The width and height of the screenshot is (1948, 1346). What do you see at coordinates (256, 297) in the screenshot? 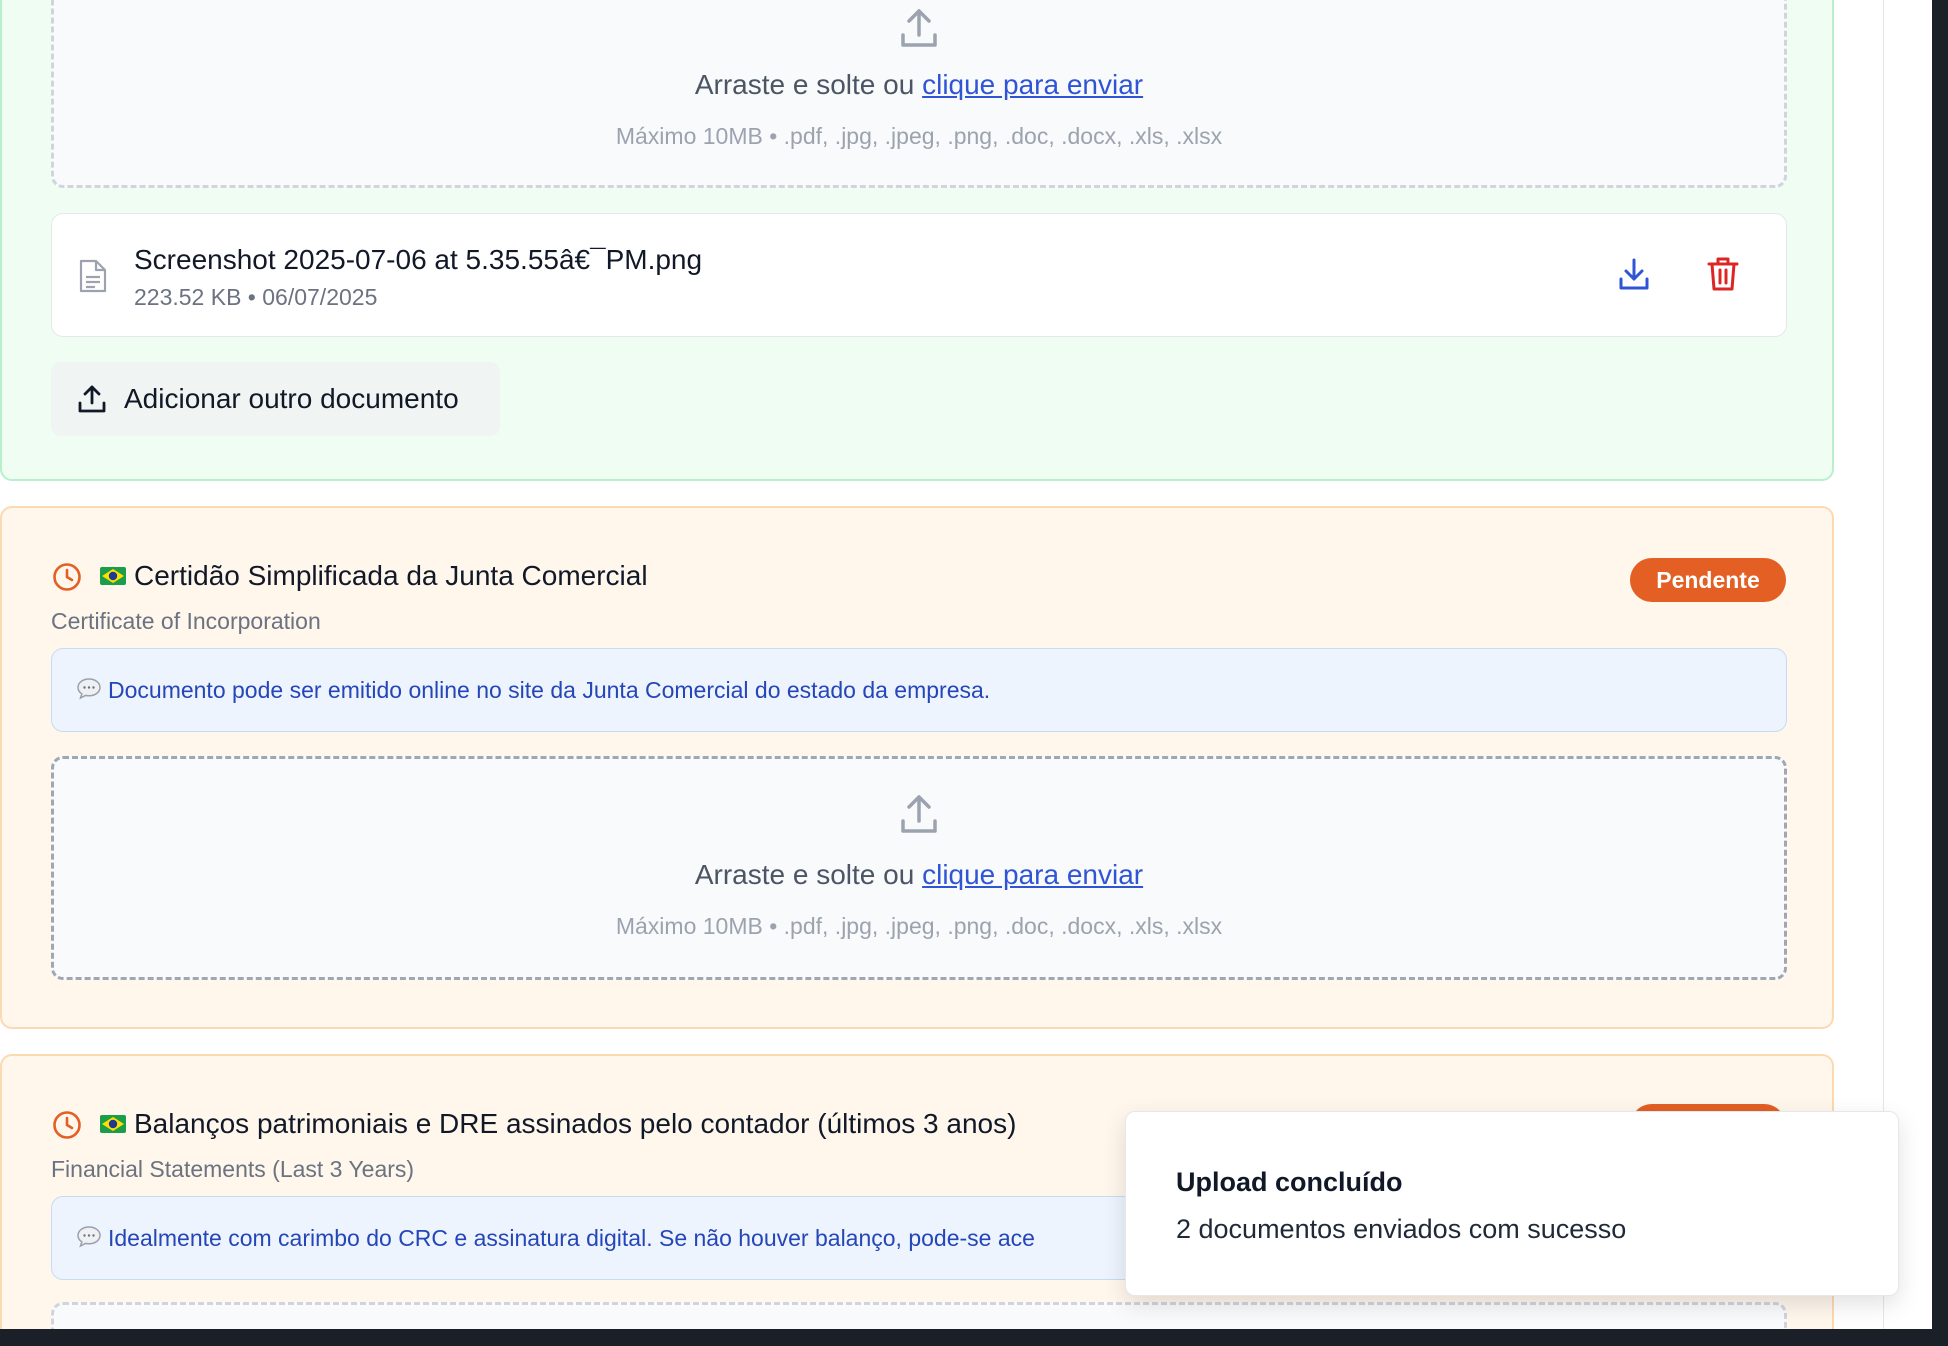
I see `file-meta: 223.52 KB • 06/07/2025` at bounding box center [256, 297].